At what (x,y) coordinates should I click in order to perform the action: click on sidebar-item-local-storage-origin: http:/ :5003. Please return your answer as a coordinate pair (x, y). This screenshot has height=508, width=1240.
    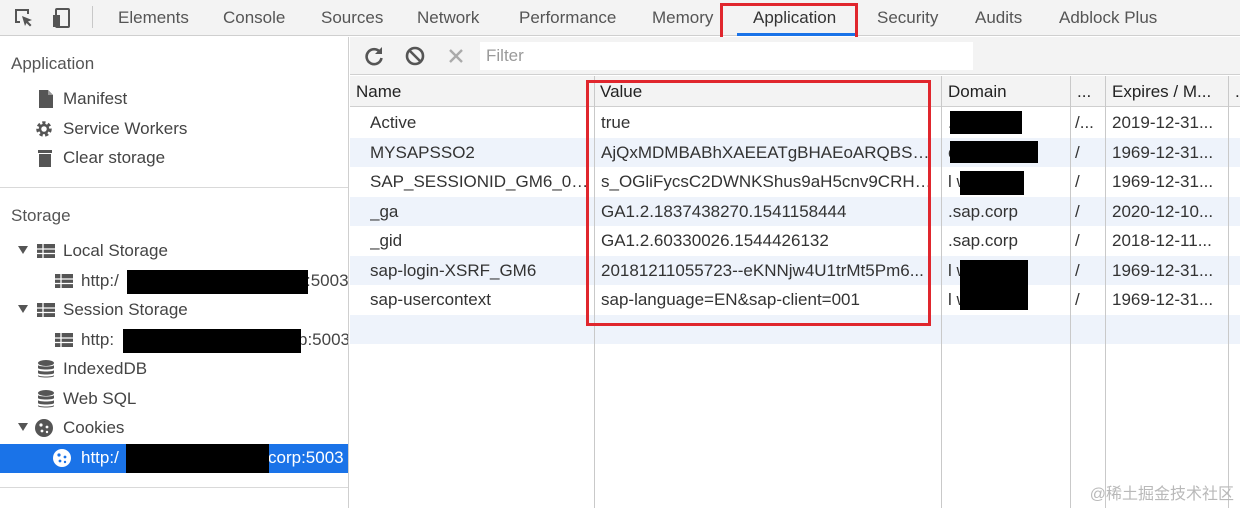
    Looking at the image, I should click on (174, 281).